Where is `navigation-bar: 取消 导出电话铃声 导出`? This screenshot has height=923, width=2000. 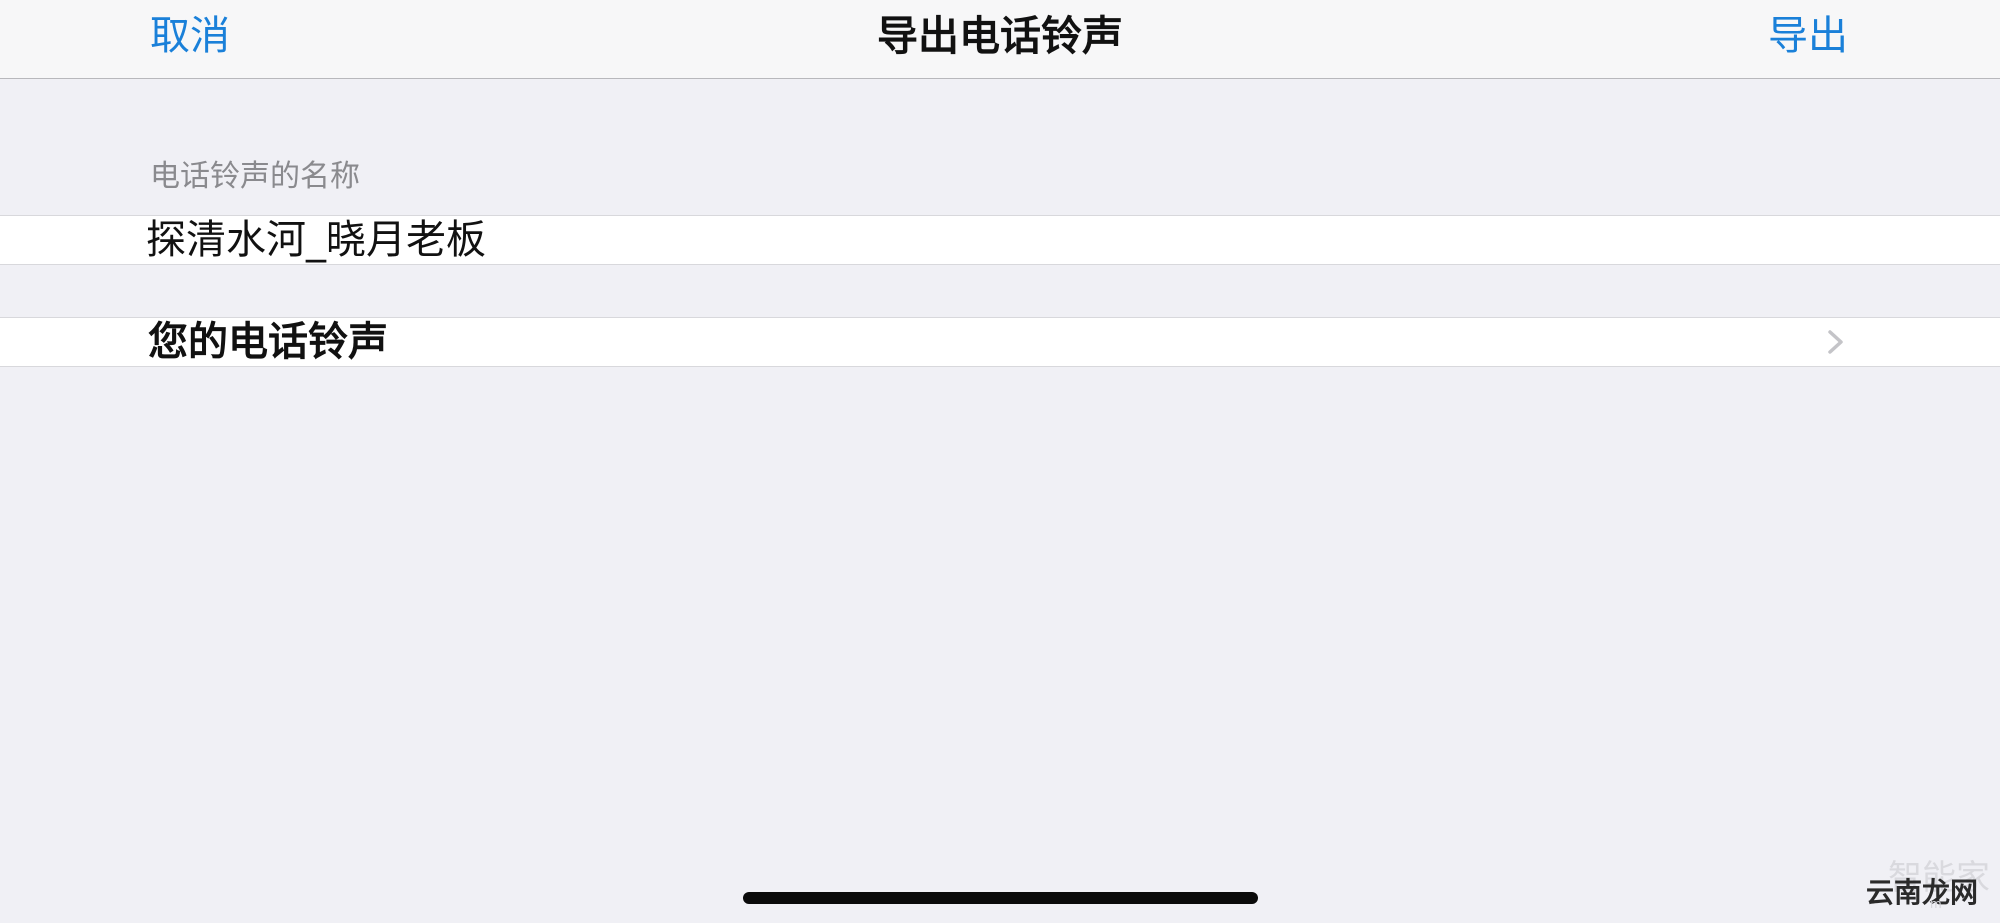 navigation-bar: 取消 导出电话铃声 导出 is located at coordinates (1000, 39).